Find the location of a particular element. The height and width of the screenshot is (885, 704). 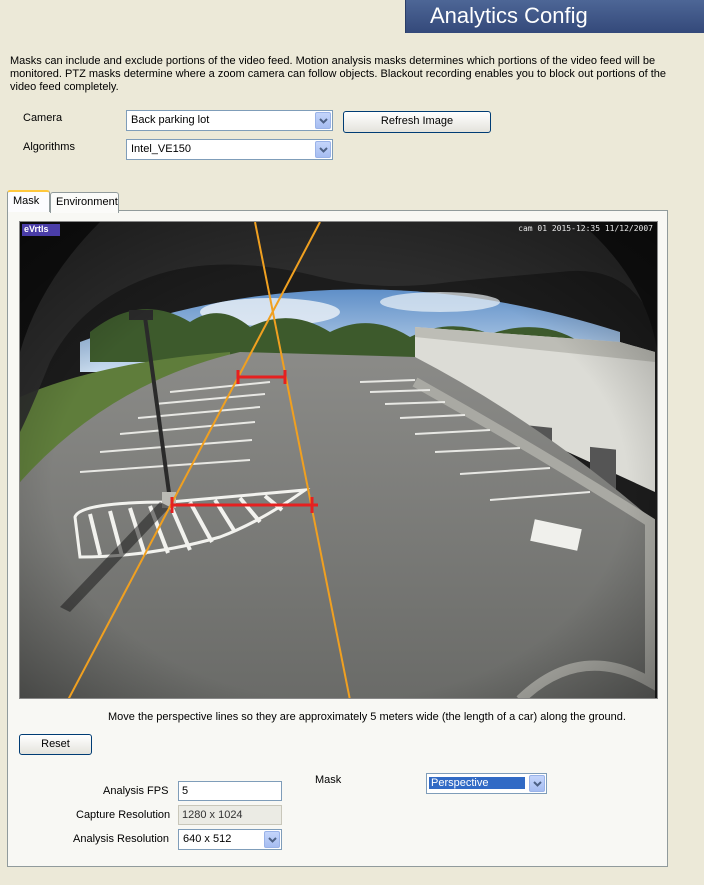

capture-resolution-label: Capture Resolution is located at coordinates (123, 815).